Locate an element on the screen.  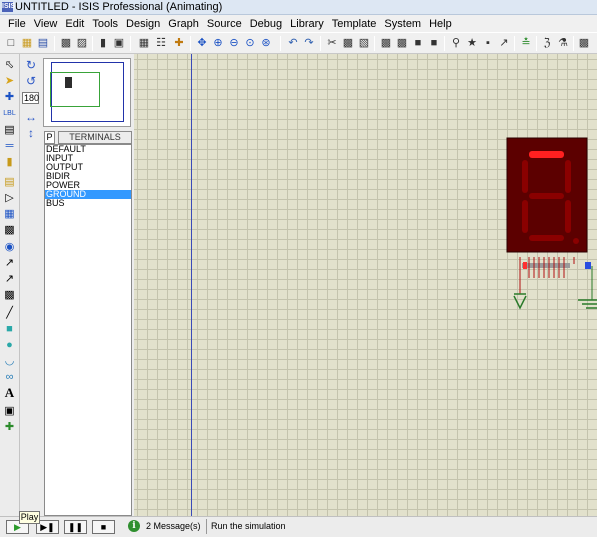
text-icon: A is located at coordinates (9, 393).